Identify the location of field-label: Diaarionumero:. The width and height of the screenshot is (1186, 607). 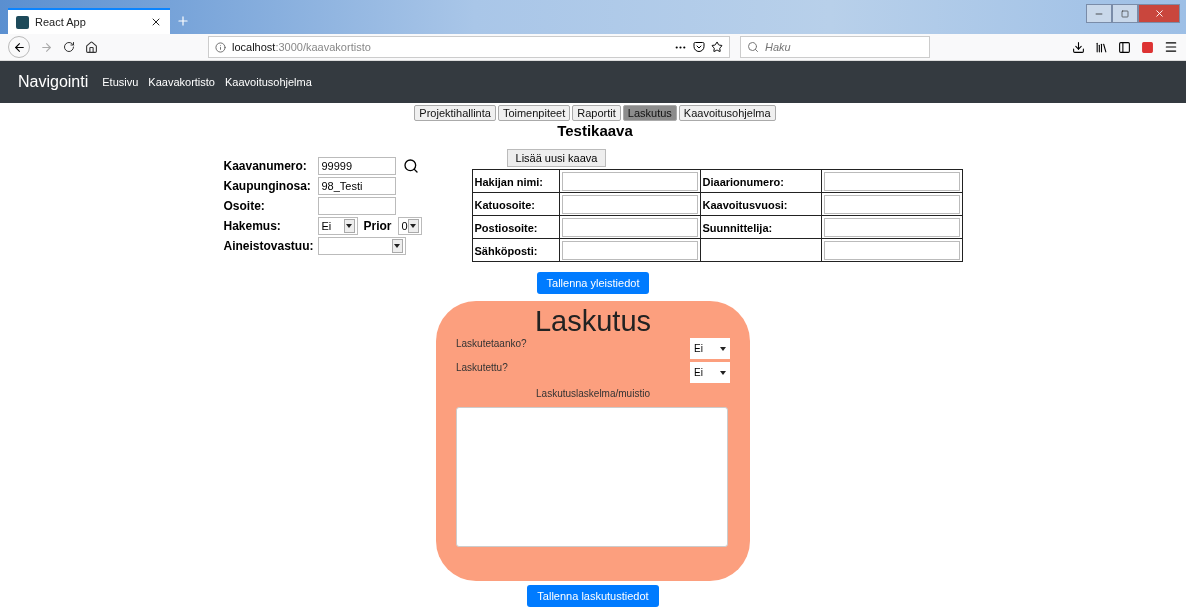
(743, 182).